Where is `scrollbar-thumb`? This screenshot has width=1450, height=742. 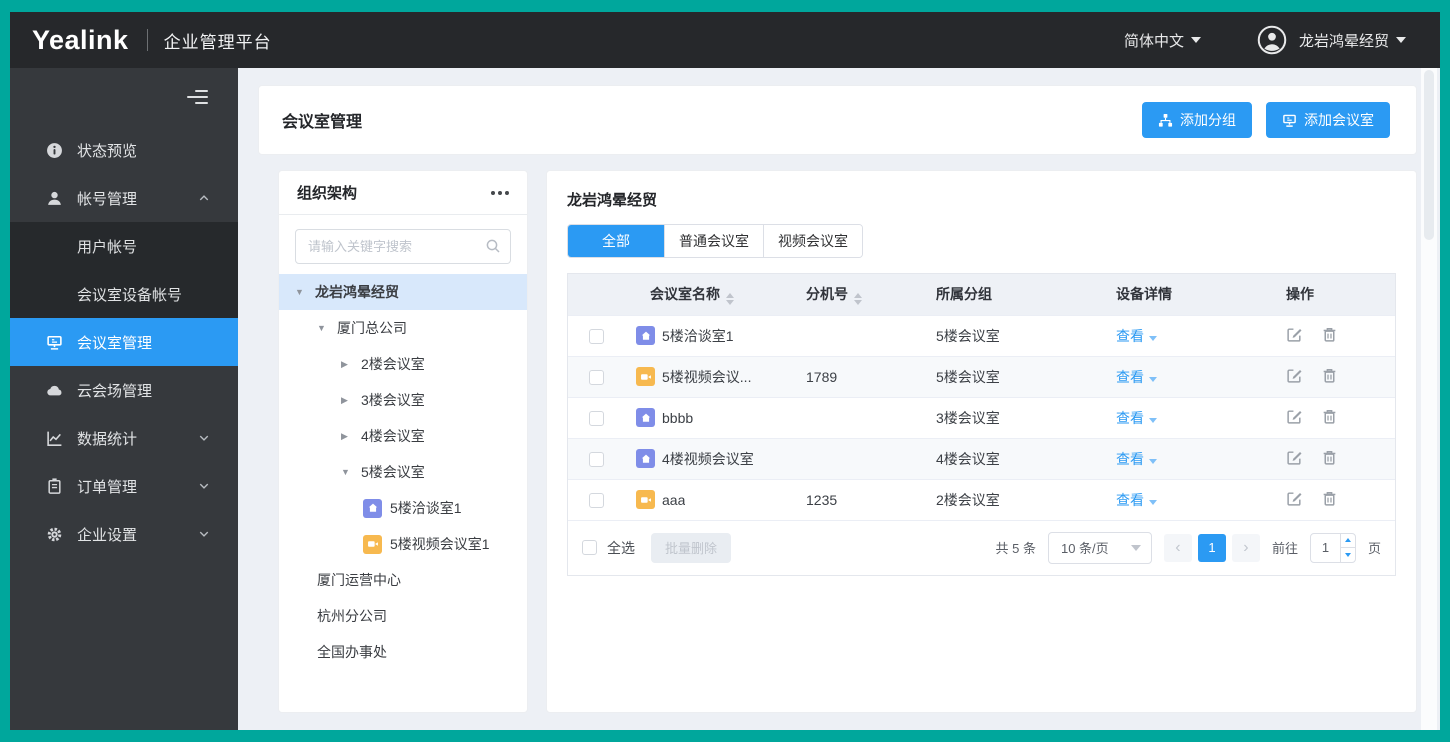 scrollbar-thumb is located at coordinates (1429, 155).